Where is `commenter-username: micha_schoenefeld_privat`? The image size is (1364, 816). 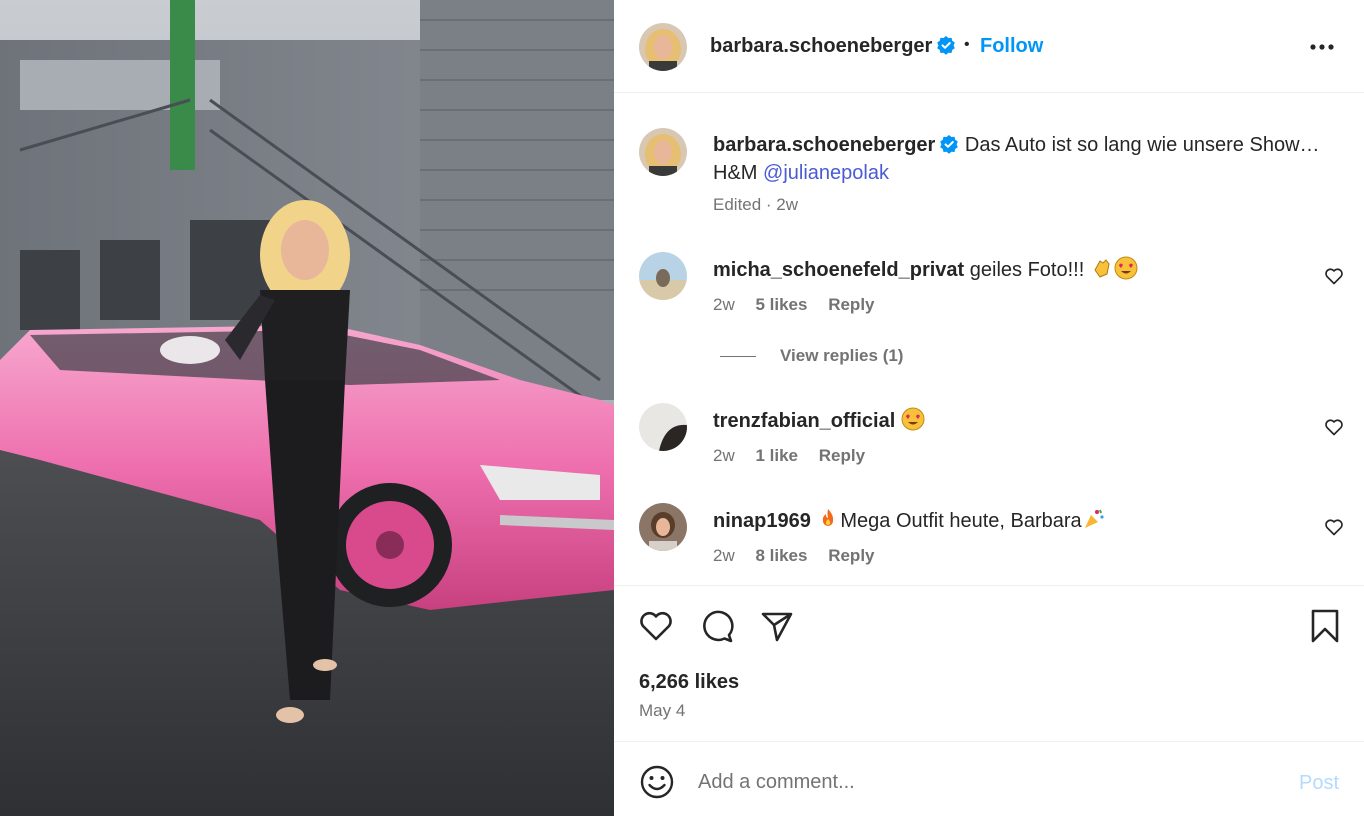 commenter-username: micha_schoenefeld_privat is located at coordinates (838, 270).